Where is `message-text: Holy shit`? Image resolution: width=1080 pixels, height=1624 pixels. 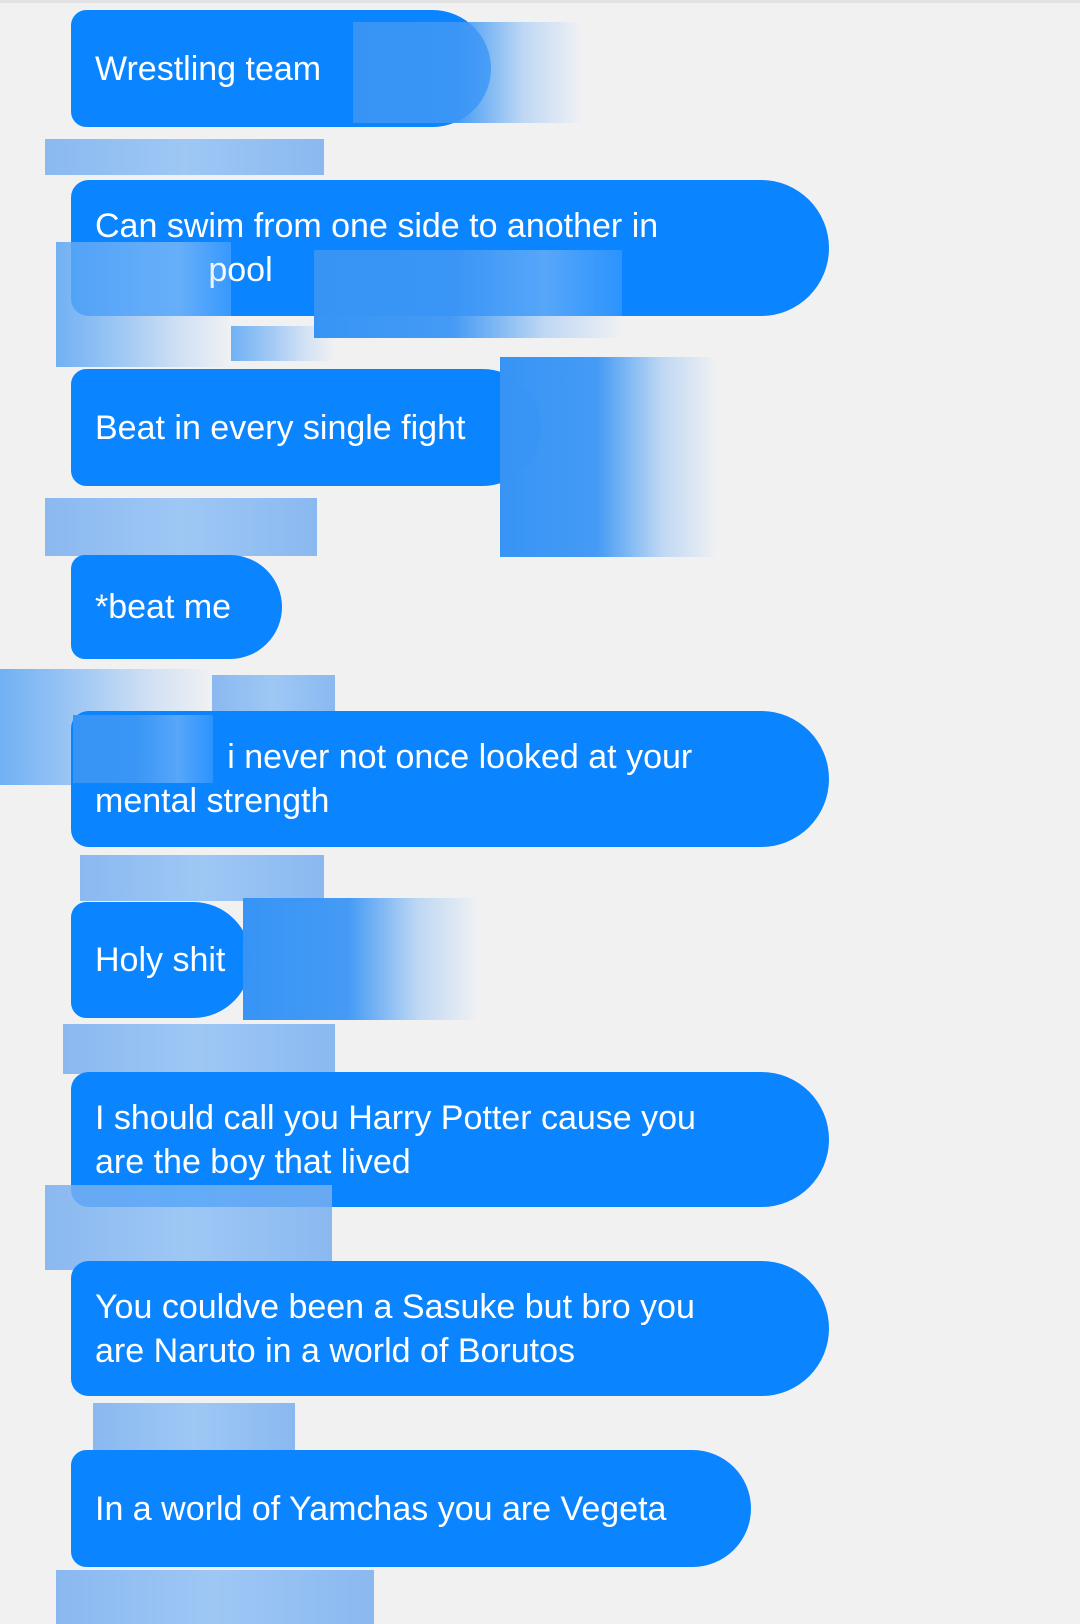 message-text: Holy shit is located at coordinates (160, 960).